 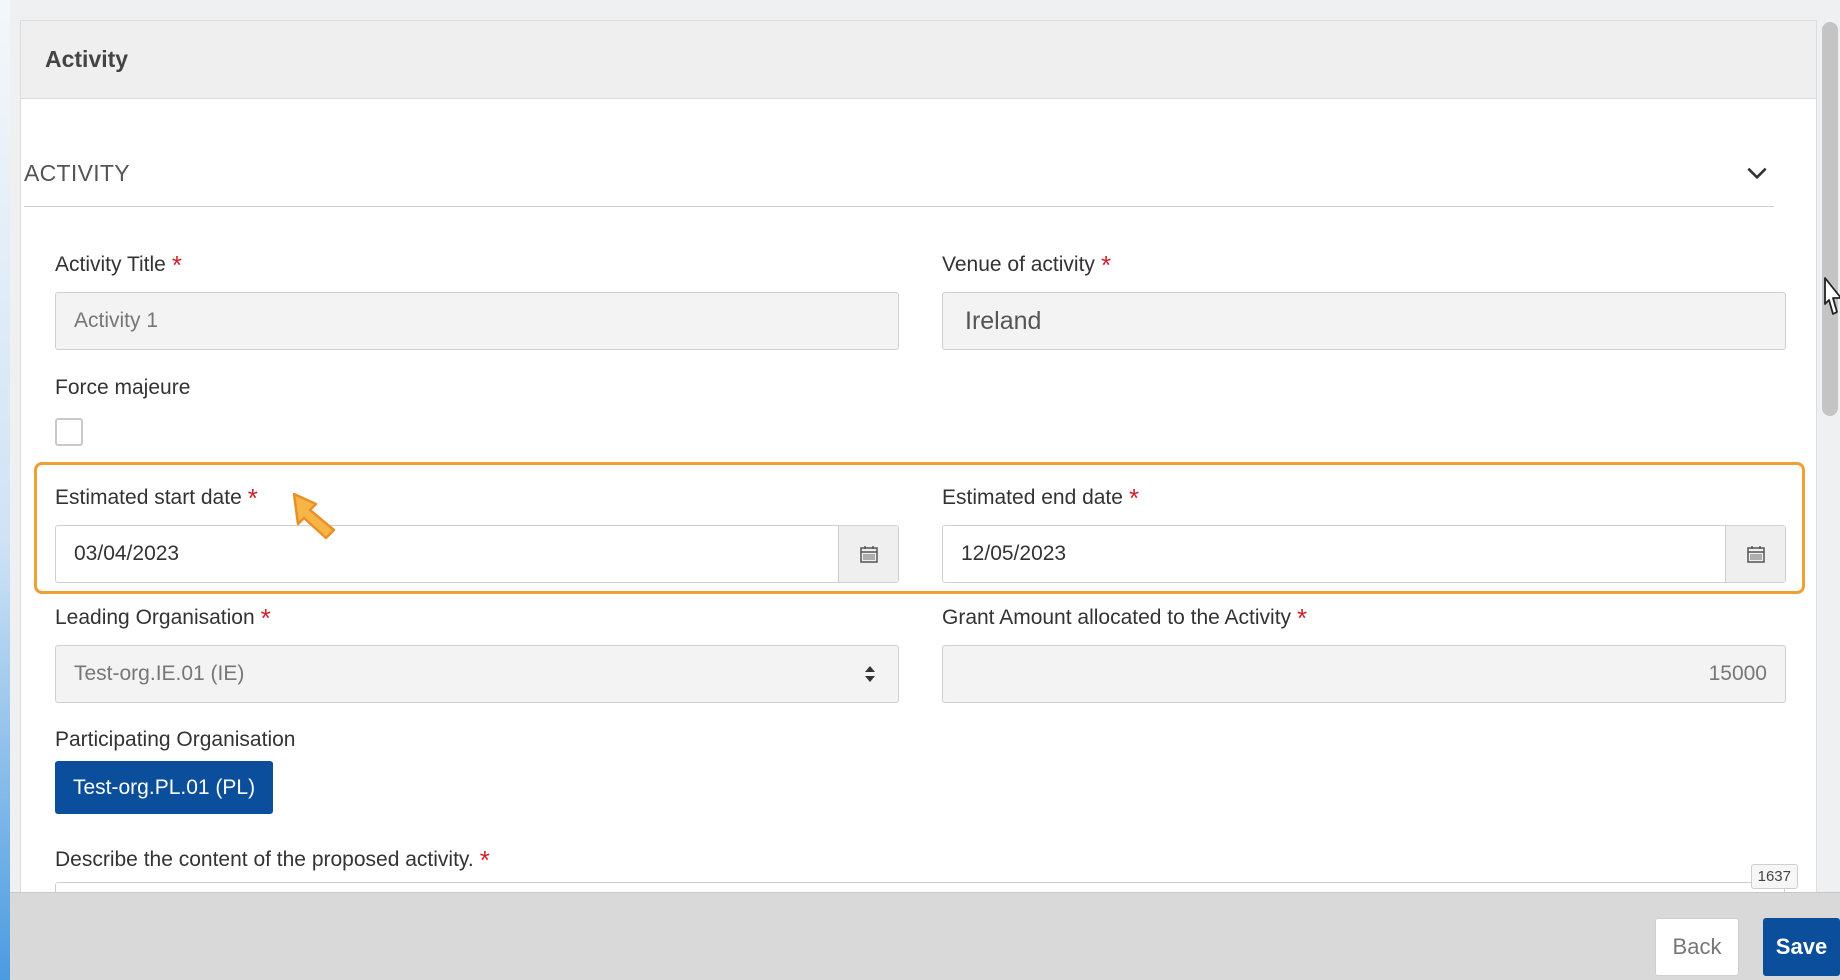 I want to click on leading-org-label: Leading Organisation, so click(x=155, y=617).